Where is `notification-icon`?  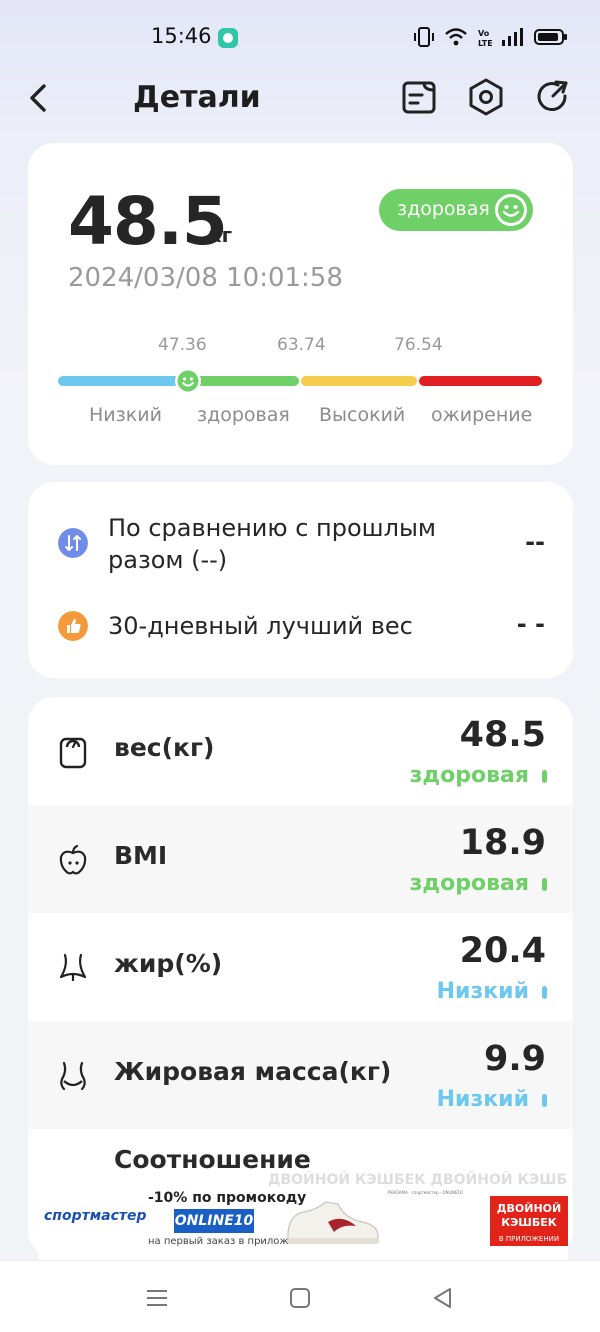 notification-icon is located at coordinates (228, 38).